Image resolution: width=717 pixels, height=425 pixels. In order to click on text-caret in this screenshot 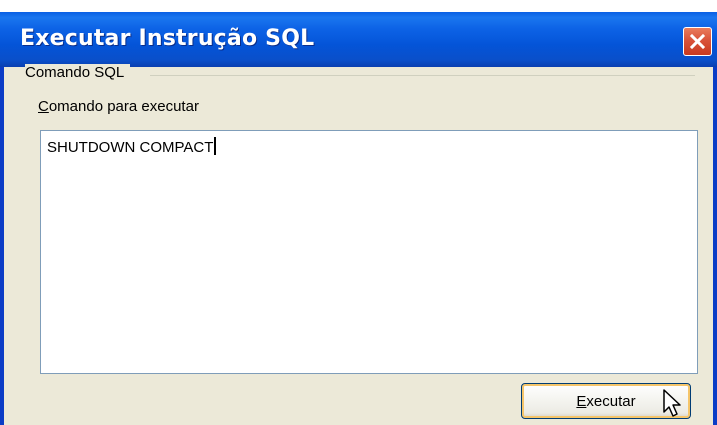, I will do `click(215, 146)`.